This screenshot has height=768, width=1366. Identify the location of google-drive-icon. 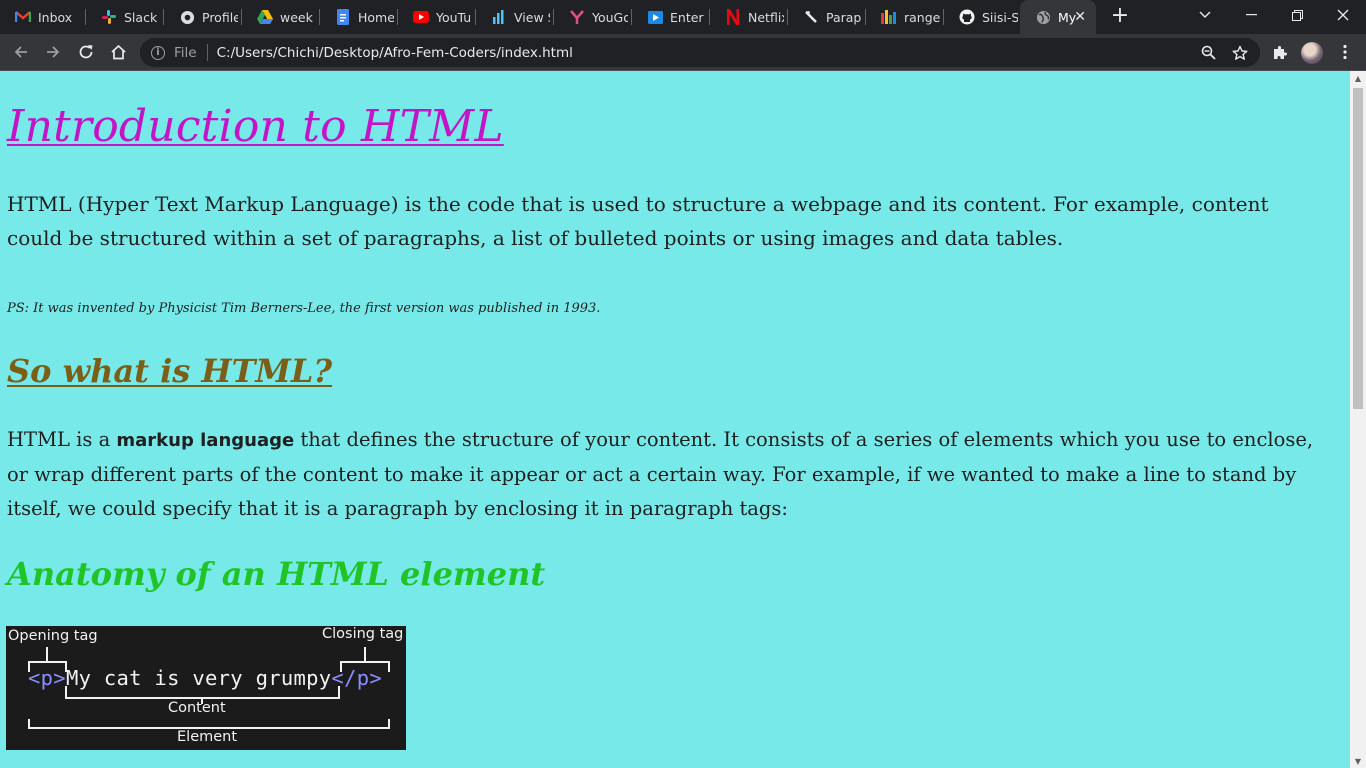
(265, 17).